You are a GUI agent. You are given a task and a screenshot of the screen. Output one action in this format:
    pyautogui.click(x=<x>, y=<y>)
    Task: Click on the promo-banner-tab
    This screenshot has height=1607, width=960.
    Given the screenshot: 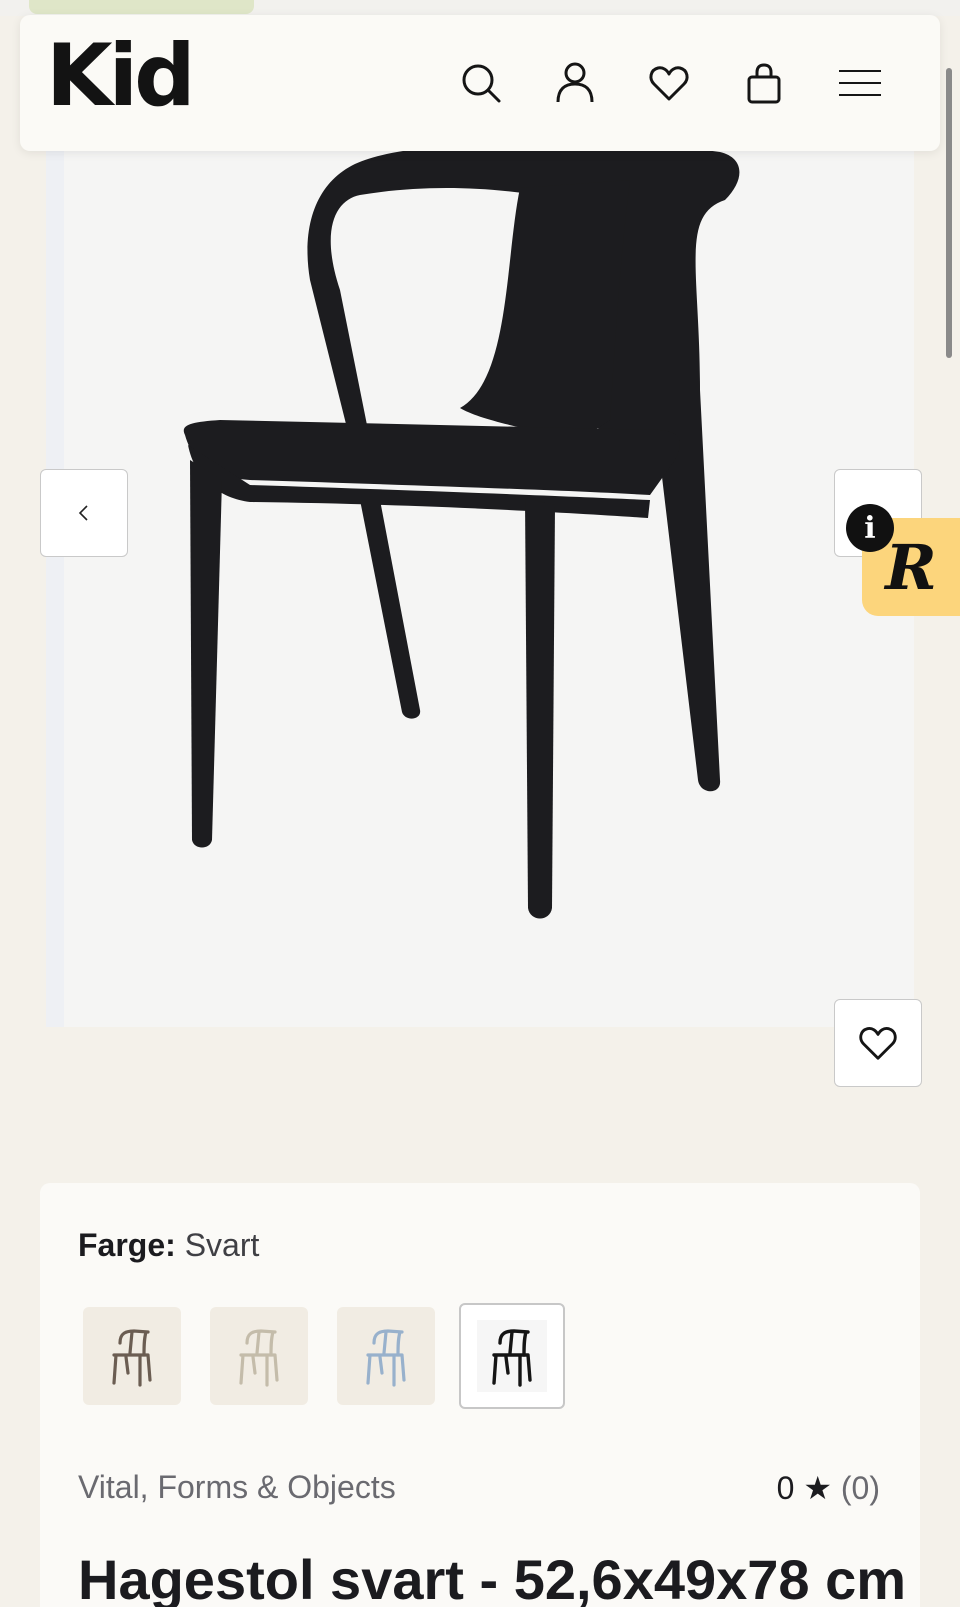 What is the action you would take?
    pyautogui.click(x=141, y=7)
    